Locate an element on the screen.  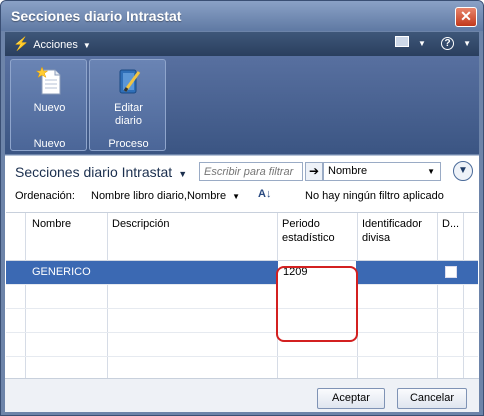
column-header-divisa: Identificador divisa is located at coordinates (392, 231).